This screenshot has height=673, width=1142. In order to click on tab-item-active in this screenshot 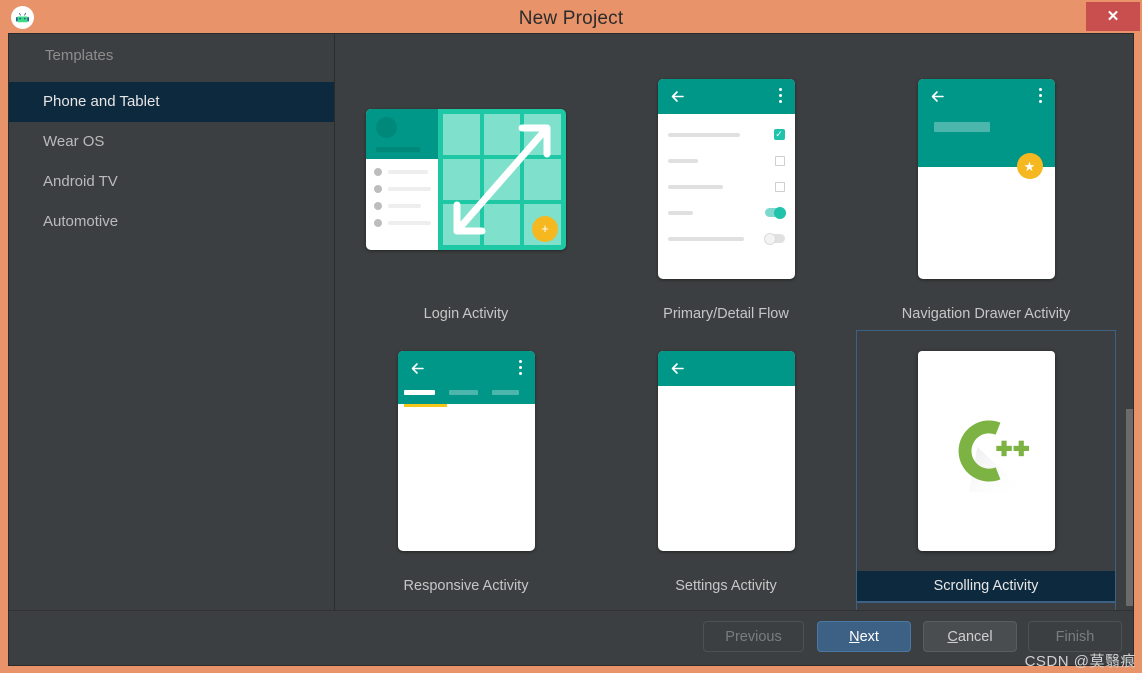, I will do `click(419, 392)`.